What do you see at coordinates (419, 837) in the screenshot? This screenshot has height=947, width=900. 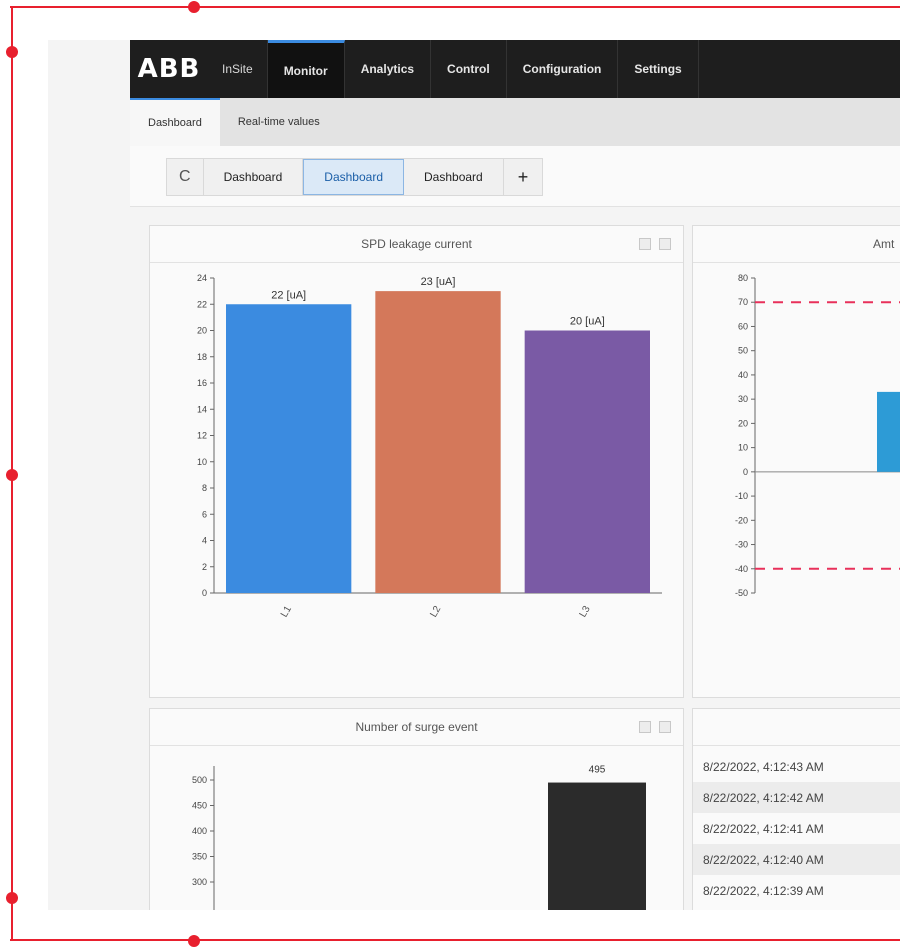 I see `surge-event-chart: 500 450 400 350 300 495` at bounding box center [419, 837].